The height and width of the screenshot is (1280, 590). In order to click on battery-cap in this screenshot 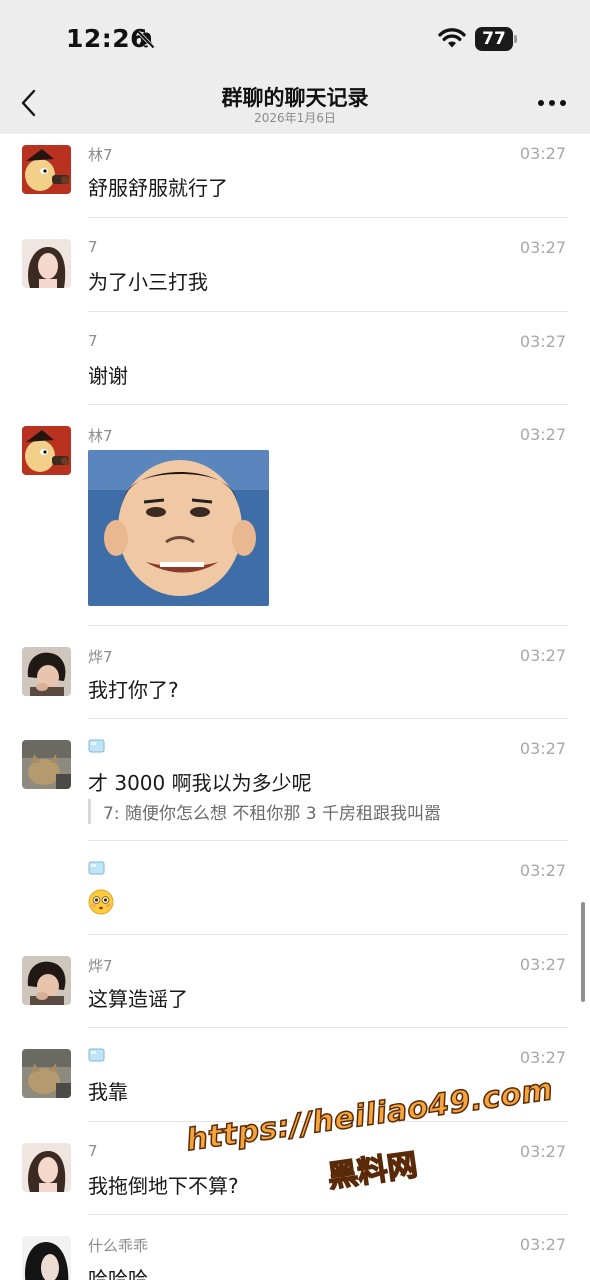, I will do `click(515, 39)`.